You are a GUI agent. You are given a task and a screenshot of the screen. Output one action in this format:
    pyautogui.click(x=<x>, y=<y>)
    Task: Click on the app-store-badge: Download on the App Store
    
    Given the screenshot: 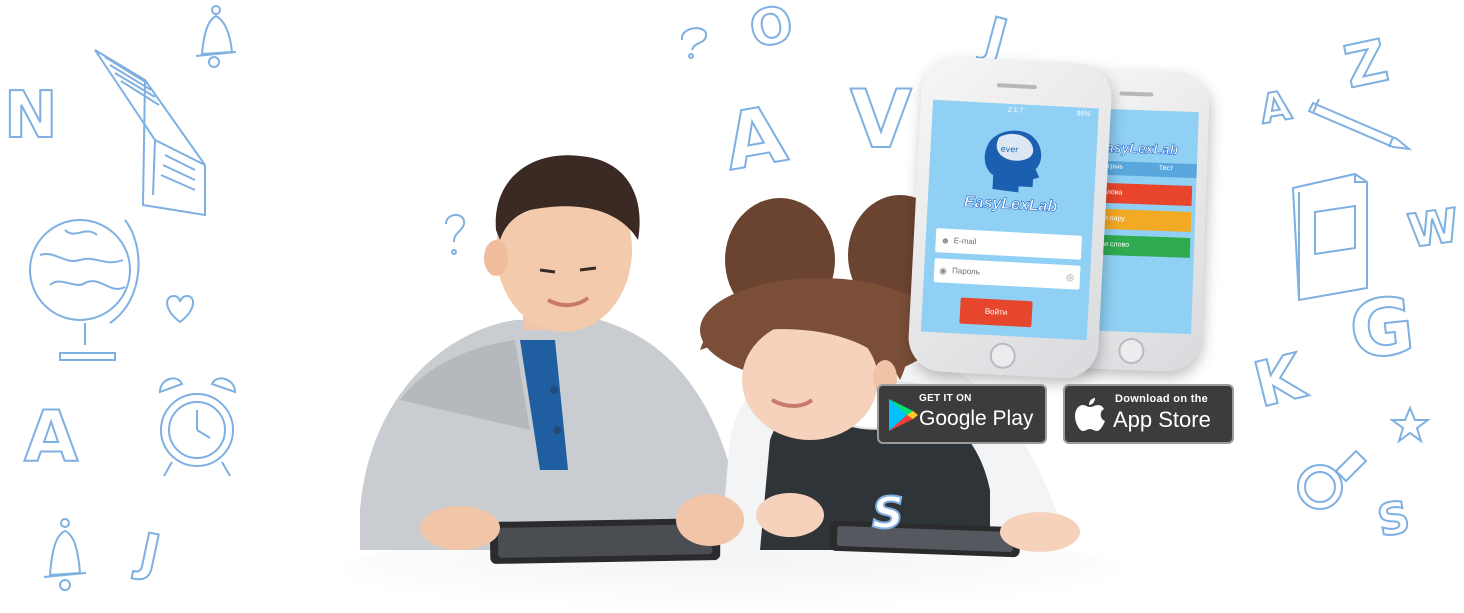 What is the action you would take?
    pyautogui.click(x=1148, y=414)
    